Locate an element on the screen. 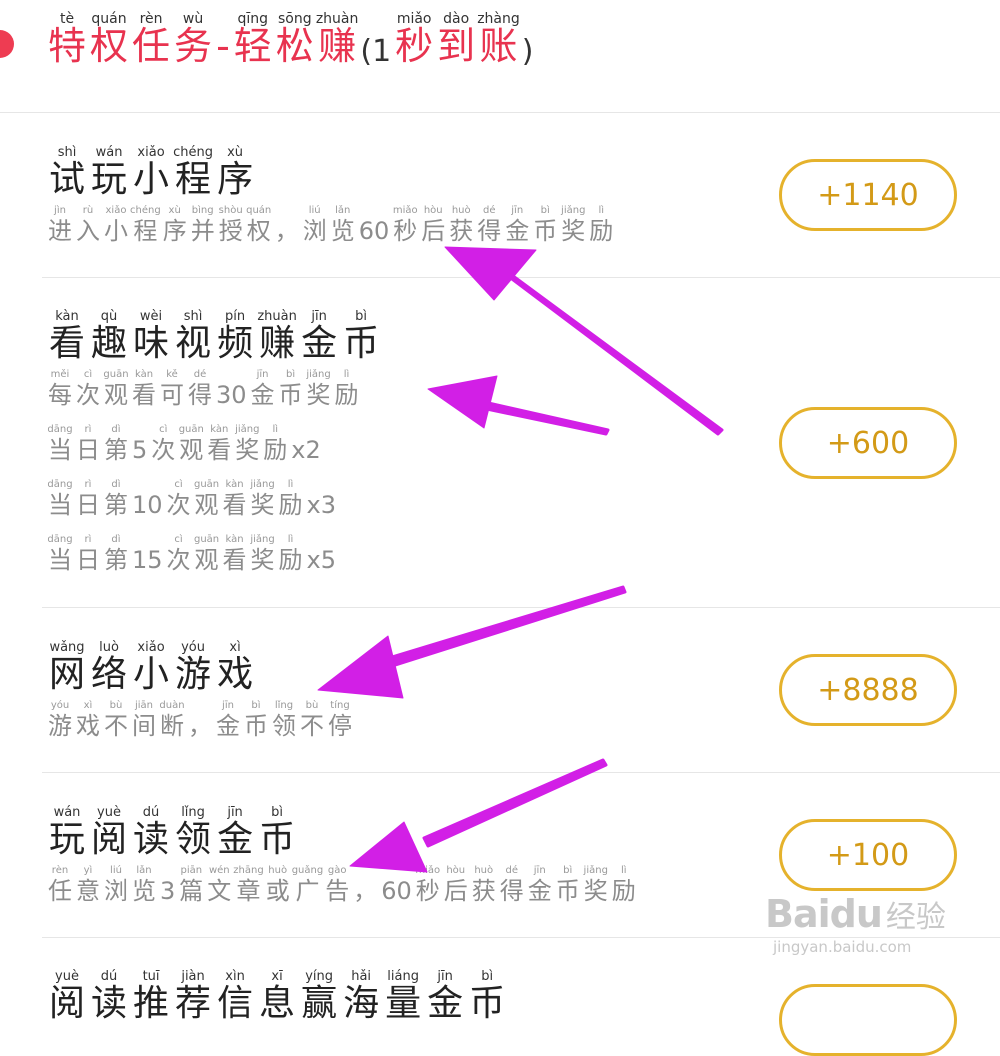 The width and height of the screenshot is (1000, 1056). ruby-char: zhāng 章 is located at coordinates (248, 884).